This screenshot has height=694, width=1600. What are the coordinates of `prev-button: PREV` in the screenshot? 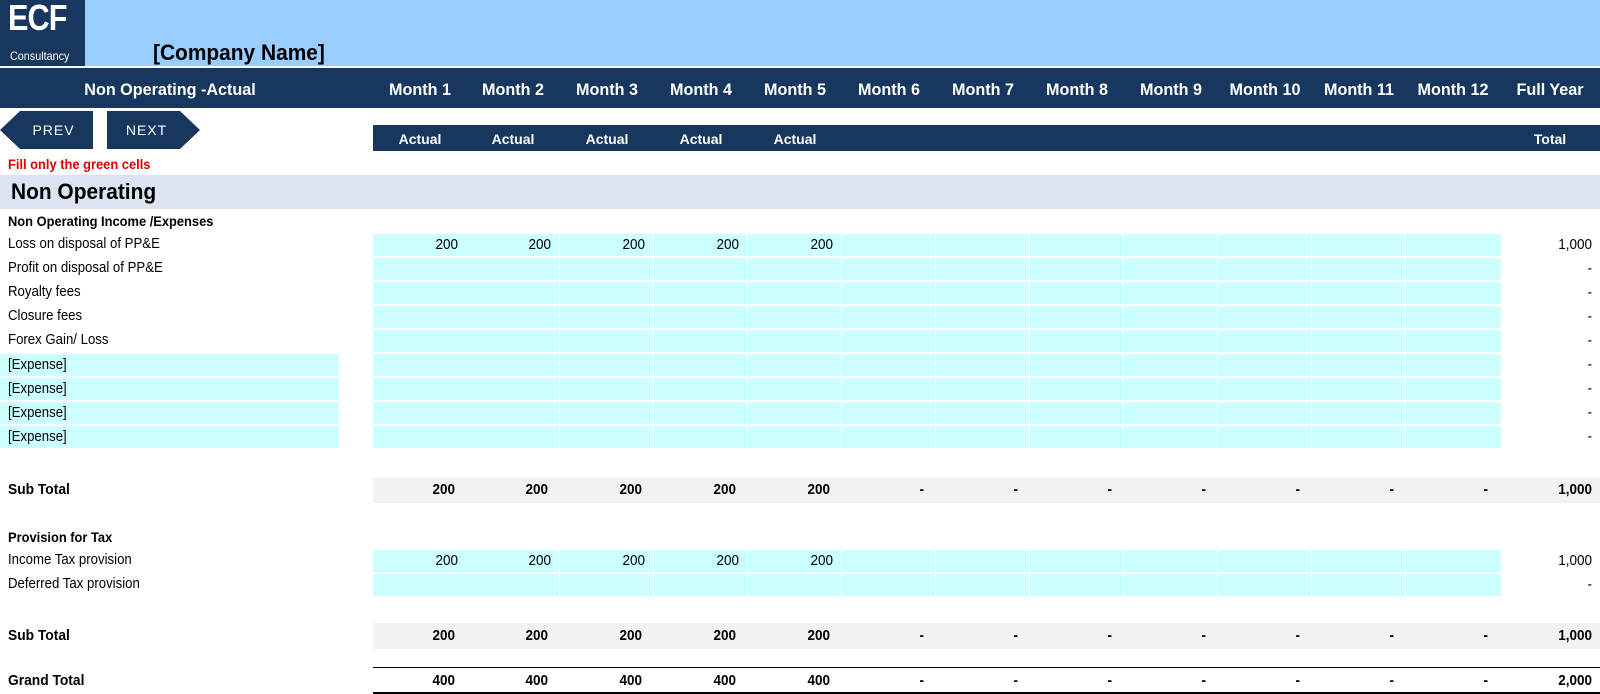 It's located at (46, 130).